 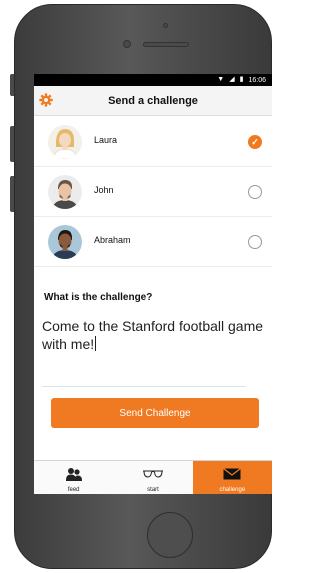 What do you see at coordinates (255, 142) in the screenshot?
I see `selected-radio: ✓` at bounding box center [255, 142].